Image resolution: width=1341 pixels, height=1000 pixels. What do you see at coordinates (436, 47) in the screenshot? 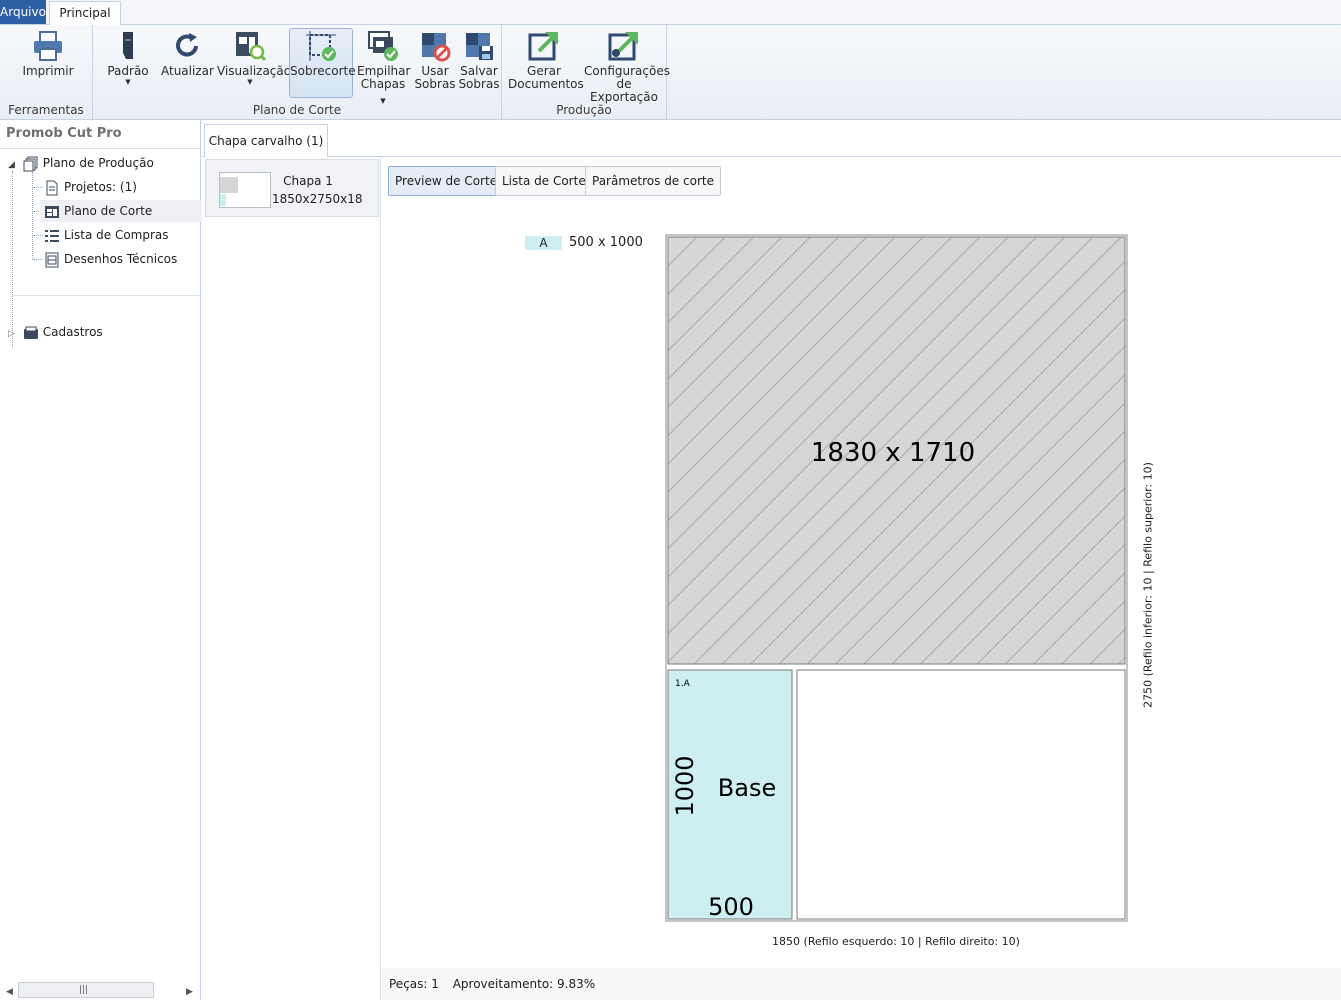
I see `use-offcuts-icon` at bounding box center [436, 47].